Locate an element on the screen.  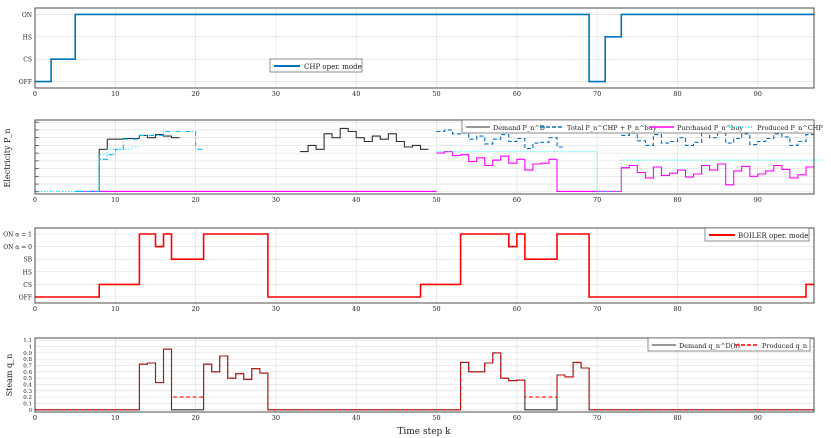
legend-label: Demand q_n^D(h) is located at coordinates (709, 346).